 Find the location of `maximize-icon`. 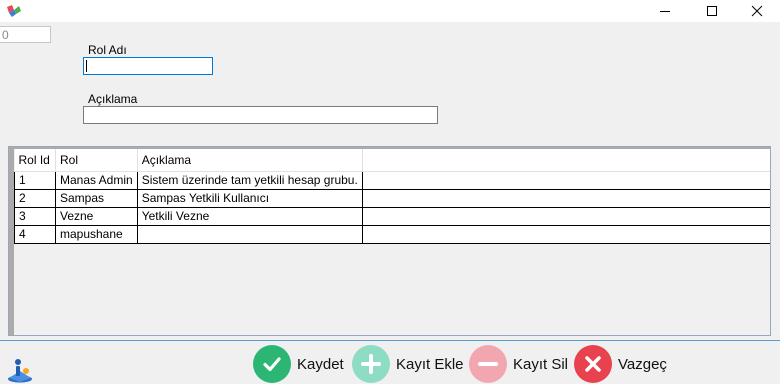

maximize-icon is located at coordinates (712, 11).